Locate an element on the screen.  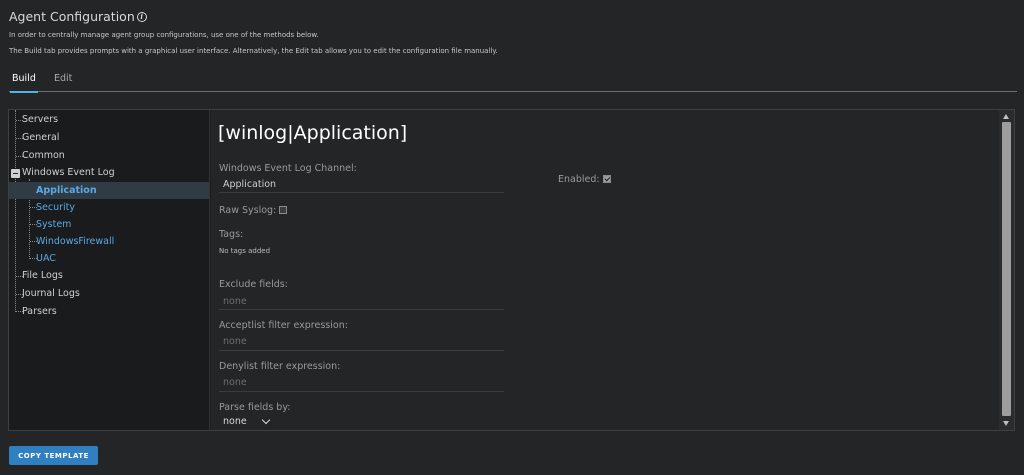
enabled-checkbox is located at coordinates (606, 178).